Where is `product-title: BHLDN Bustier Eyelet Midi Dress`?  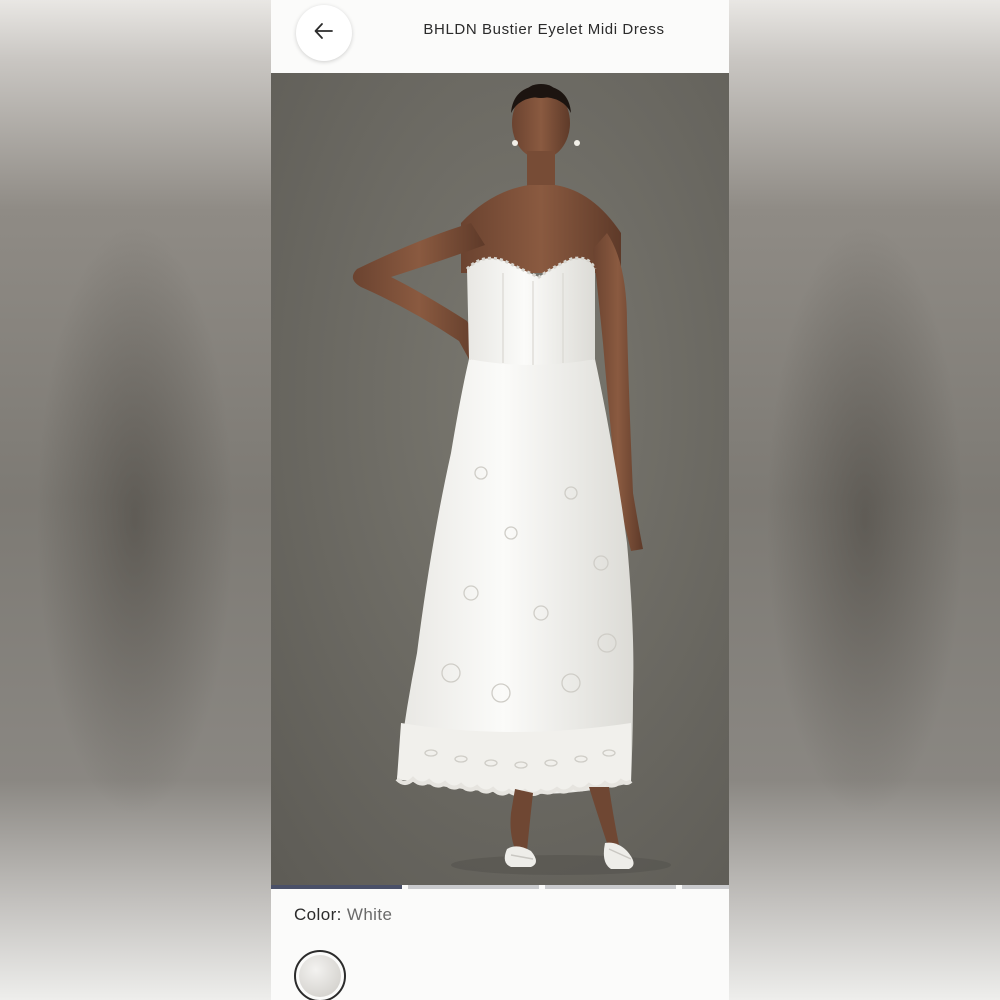
product-title: BHLDN Bustier Eyelet Midi Dress is located at coordinates (544, 29).